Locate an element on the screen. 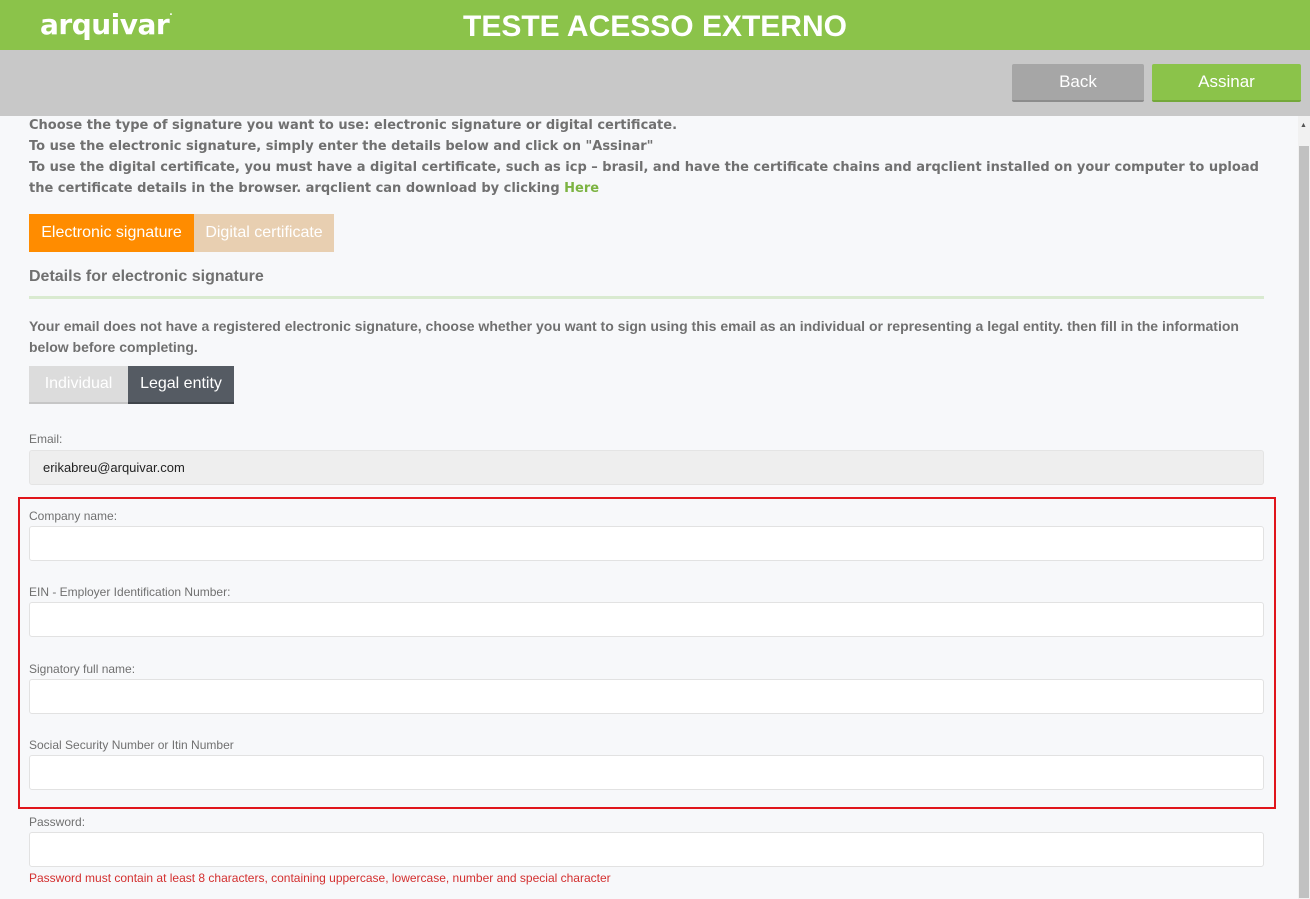  ssn-input is located at coordinates (646, 772).